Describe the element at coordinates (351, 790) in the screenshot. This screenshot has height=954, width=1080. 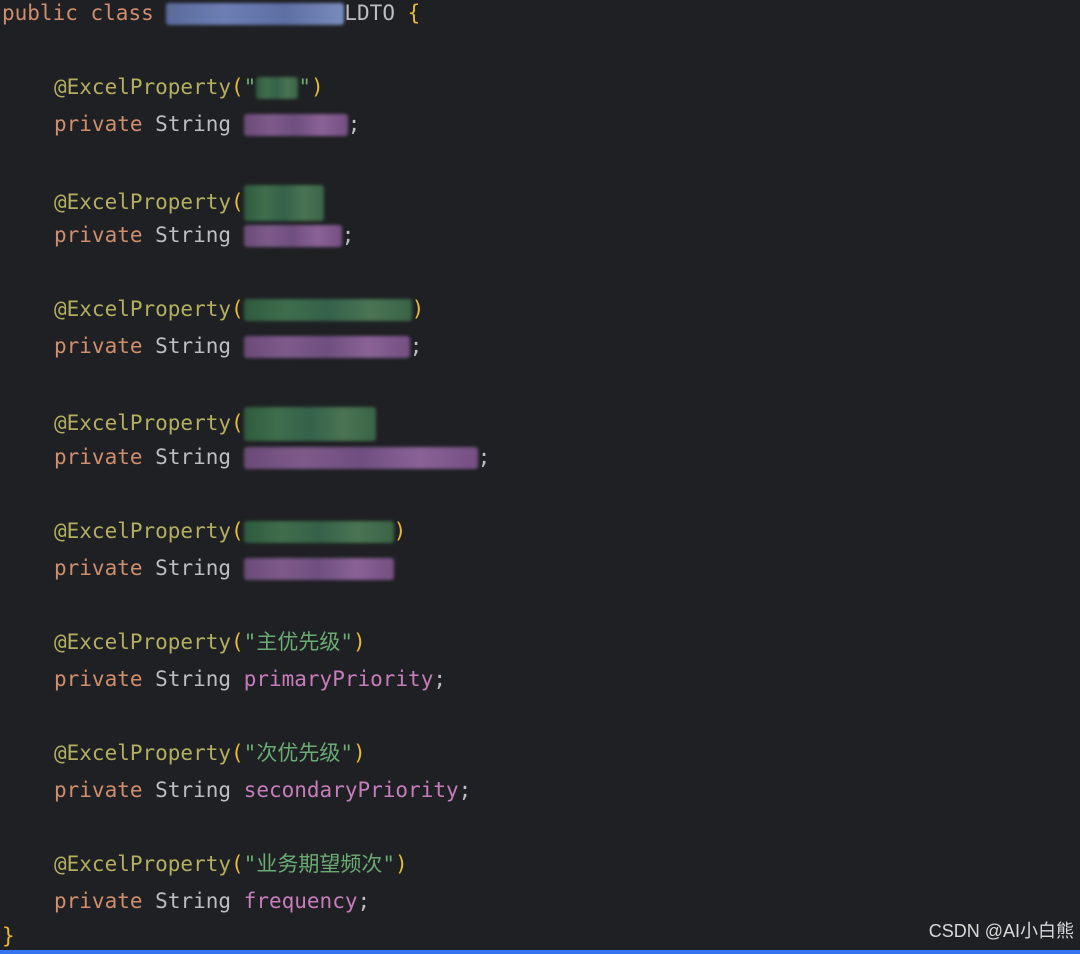
I see `field-name: secondaryPriority` at that location.